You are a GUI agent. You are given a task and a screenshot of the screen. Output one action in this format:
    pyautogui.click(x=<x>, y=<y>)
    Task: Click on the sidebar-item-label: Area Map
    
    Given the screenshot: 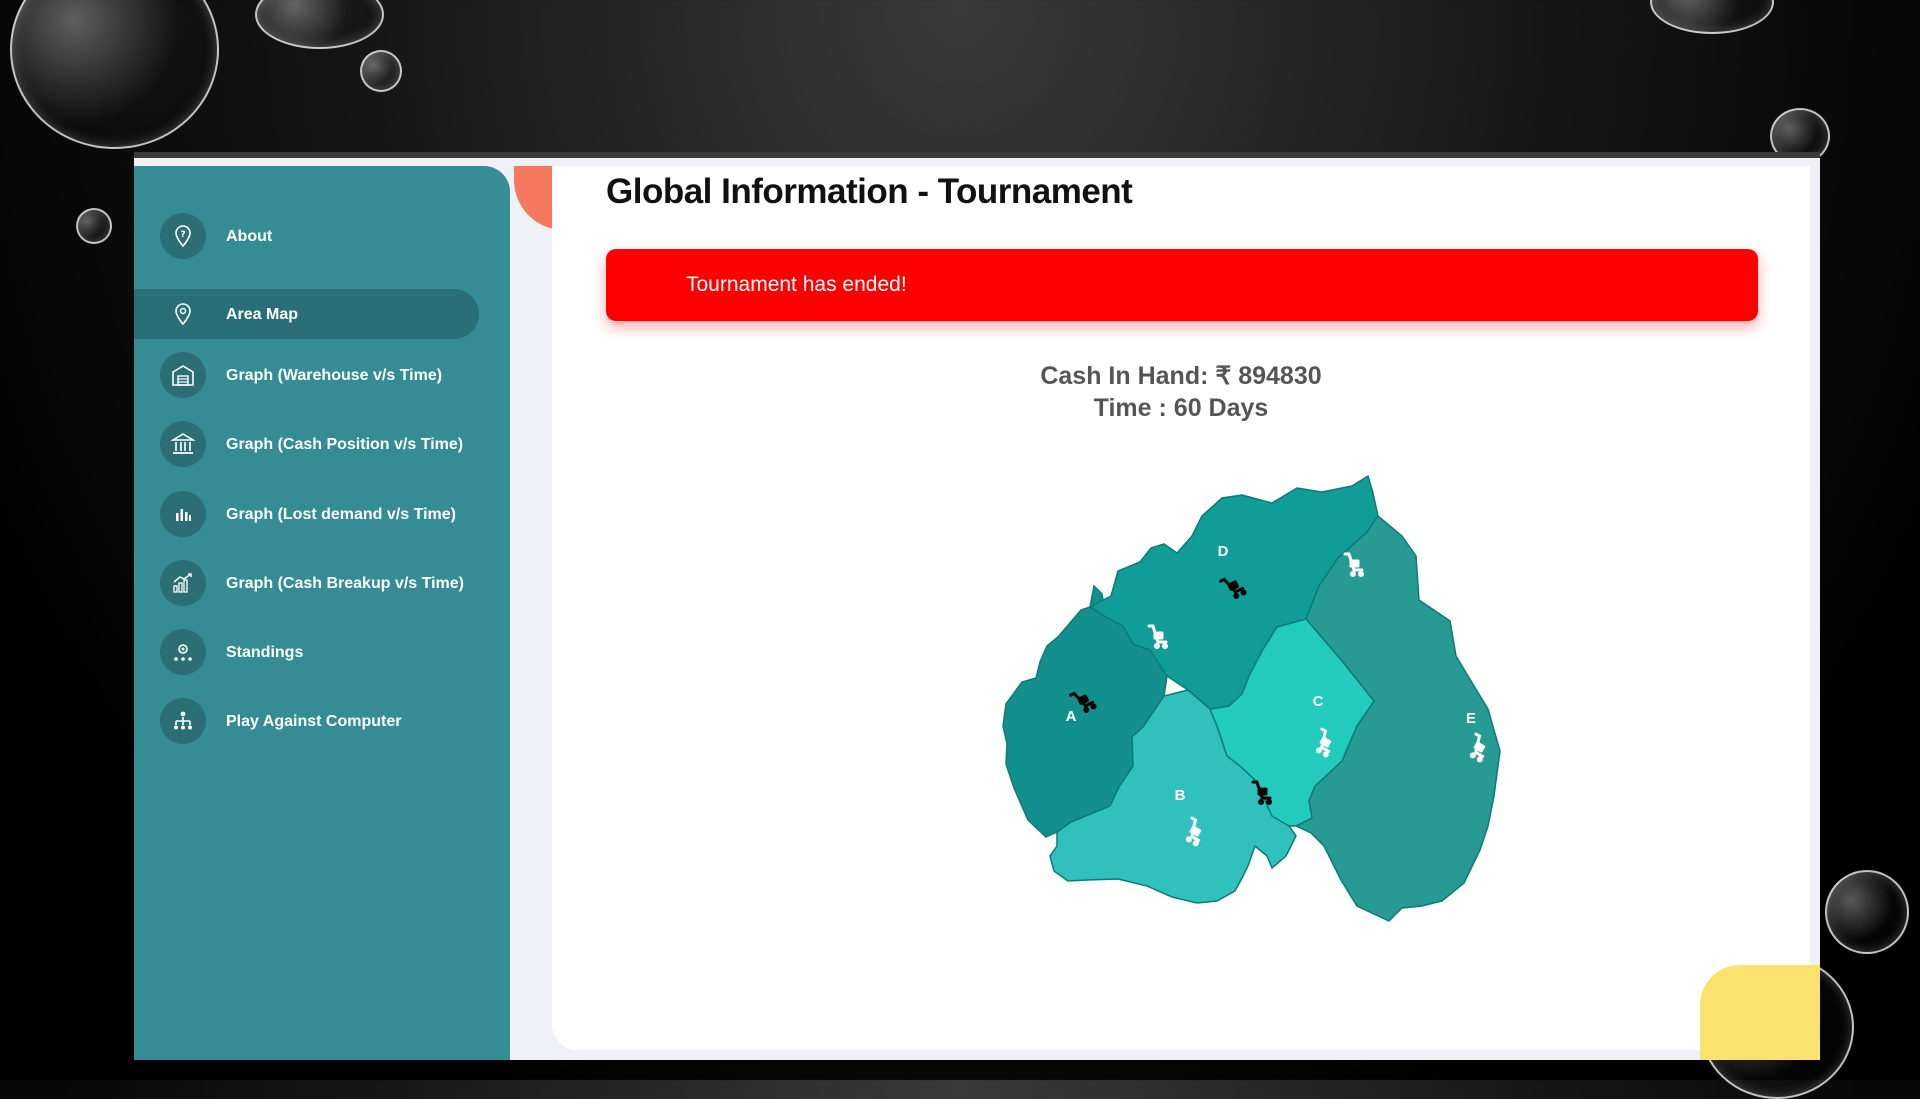 What is the action you would take?
    pyautogui.click(x=262, y=314)
    